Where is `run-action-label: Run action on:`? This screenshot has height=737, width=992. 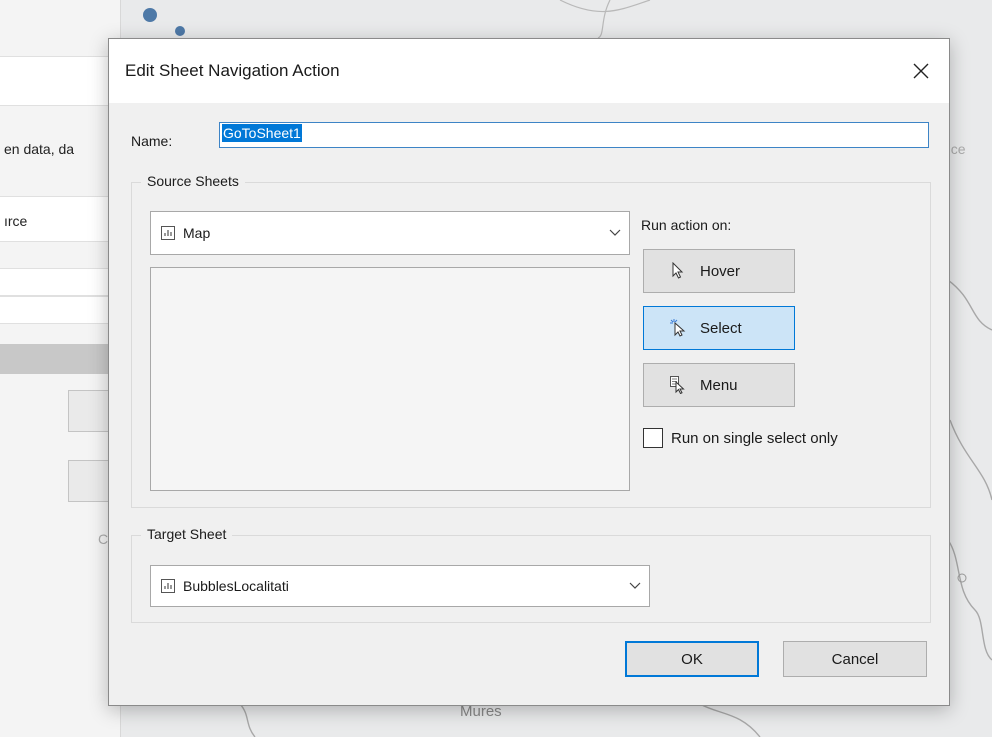
run-action-label: Run action on: is located at coordinates (686, 225).